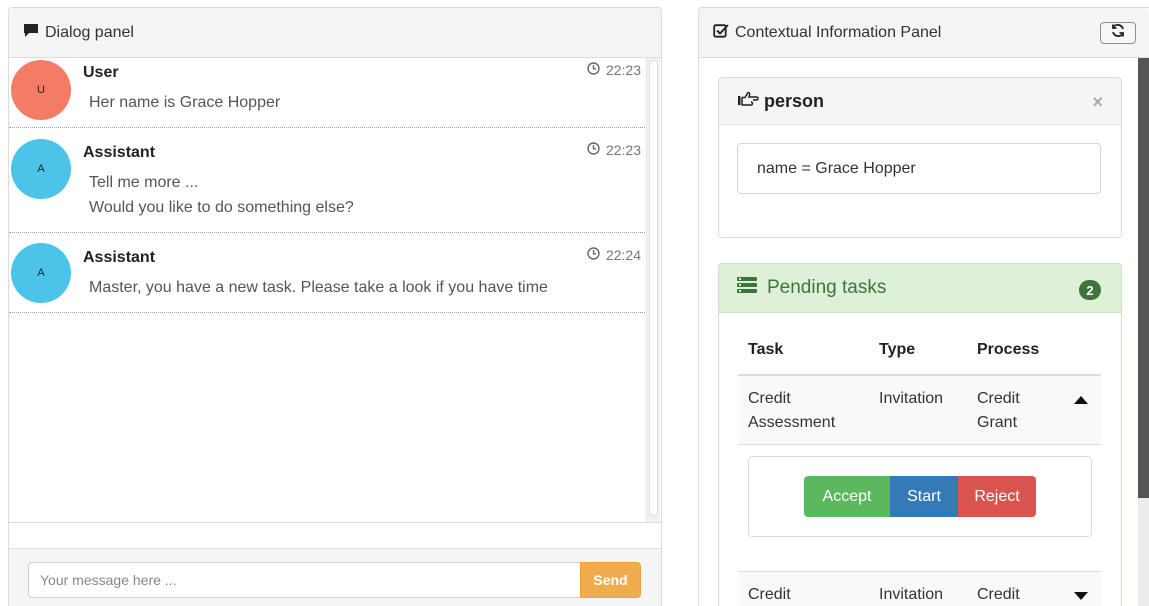  I want to click on message-time-text: 22:24, so click(623, 255).